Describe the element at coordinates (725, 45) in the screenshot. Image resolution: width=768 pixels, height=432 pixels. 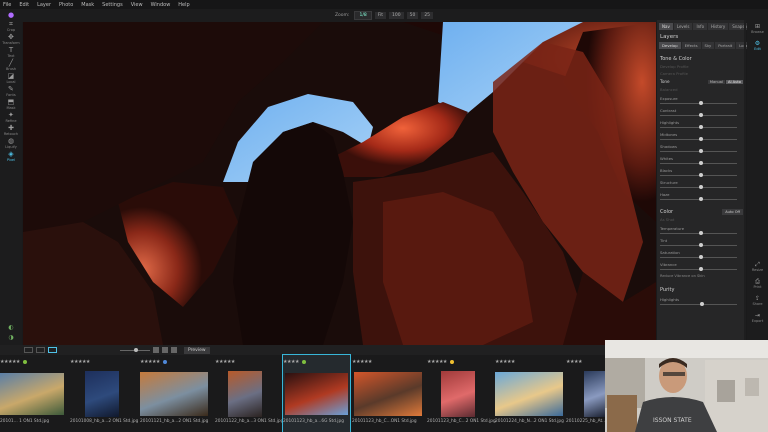
I see `tab-portrait: Portrait` at that location.